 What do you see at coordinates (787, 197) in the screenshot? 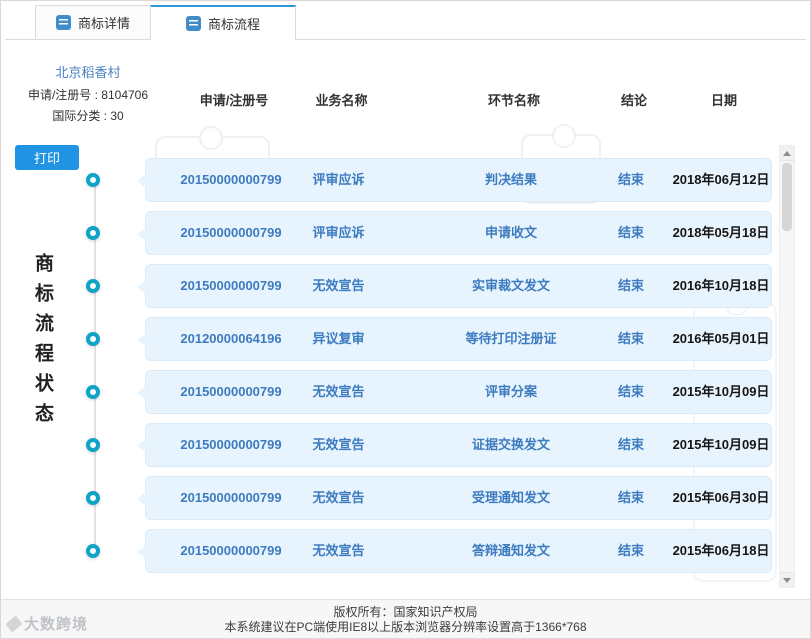
I see `scroll-thumb` at bounding box center [787, 197].